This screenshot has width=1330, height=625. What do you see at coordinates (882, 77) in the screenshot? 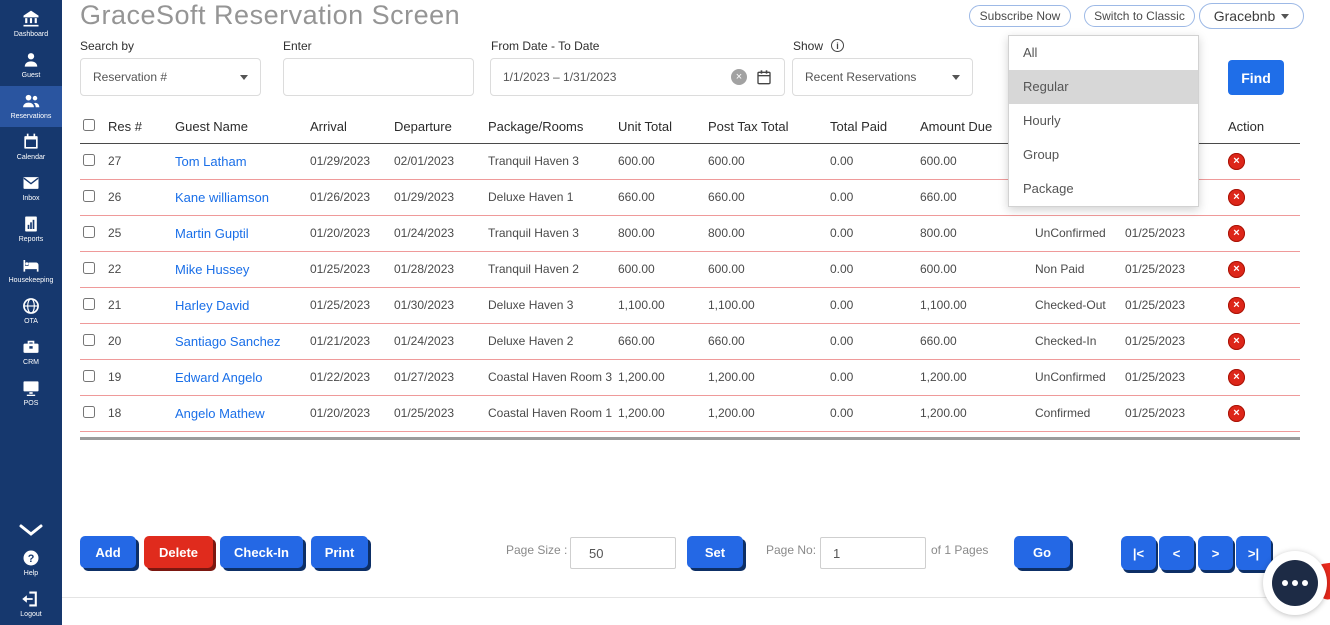
I see `show-select: Recent Reservations` at bounding box center [882, 77].